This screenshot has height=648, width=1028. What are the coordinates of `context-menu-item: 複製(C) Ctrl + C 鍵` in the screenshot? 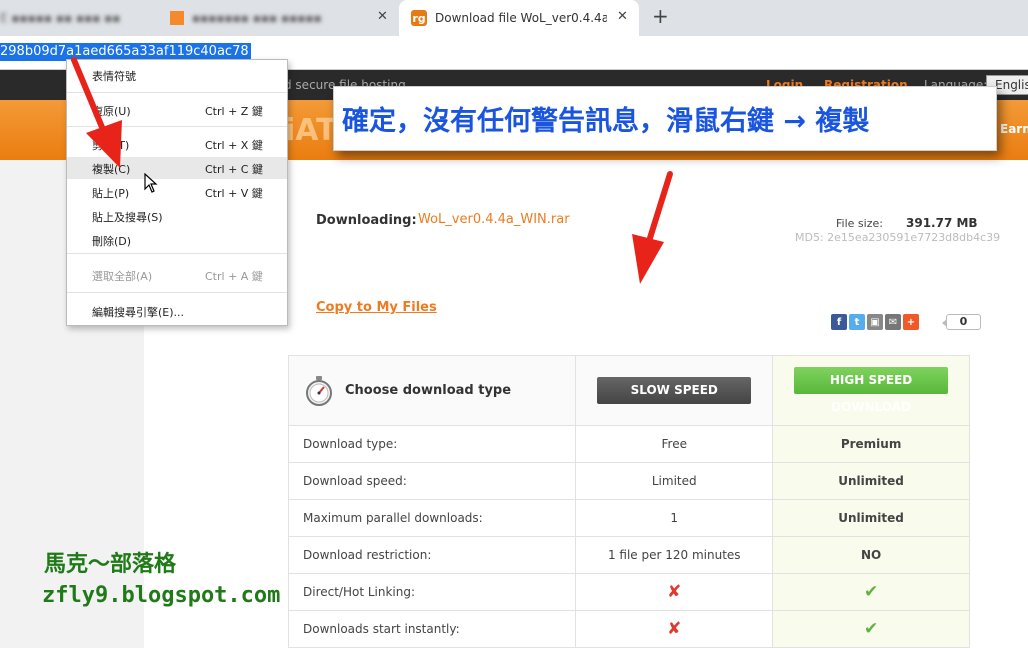 It's located at (177, 168).